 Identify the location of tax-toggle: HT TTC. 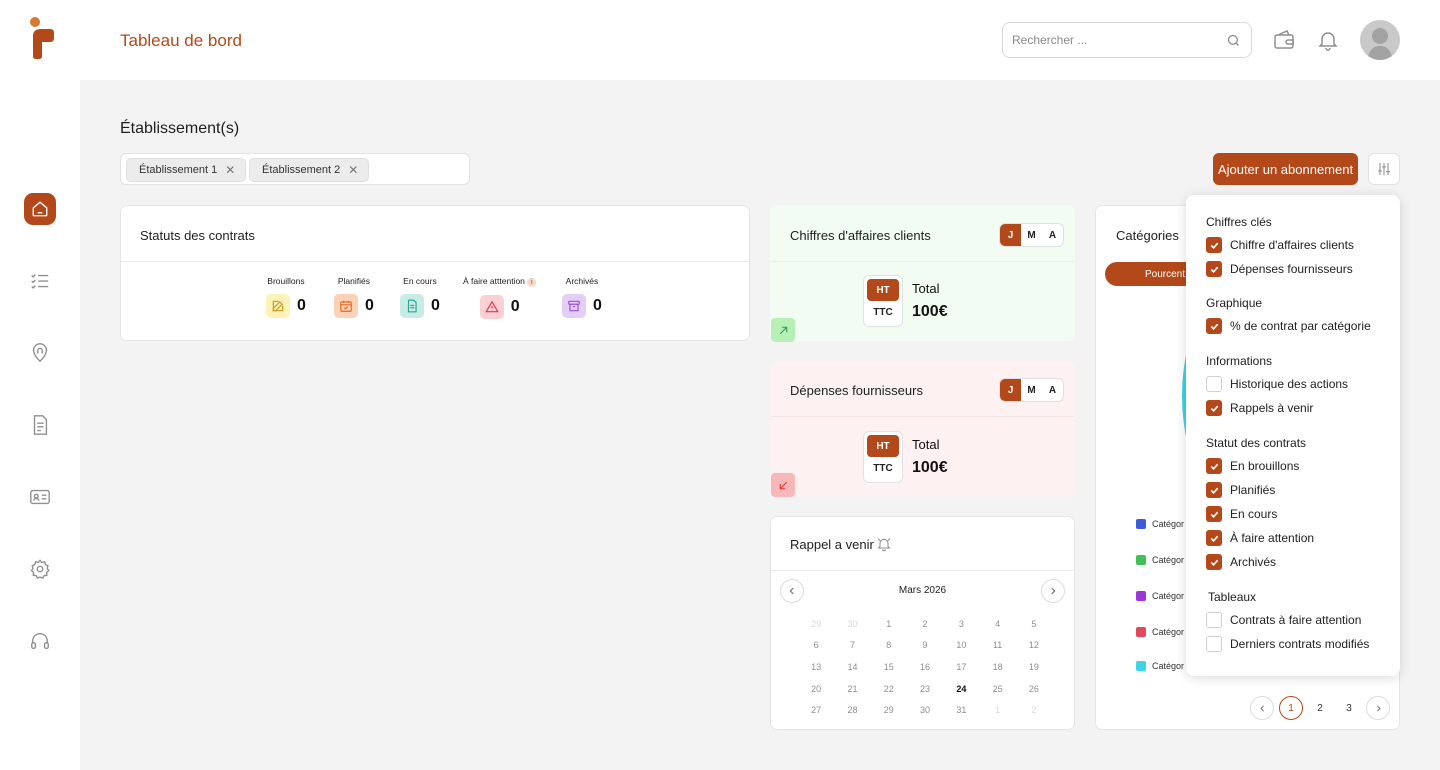
(883, 457).